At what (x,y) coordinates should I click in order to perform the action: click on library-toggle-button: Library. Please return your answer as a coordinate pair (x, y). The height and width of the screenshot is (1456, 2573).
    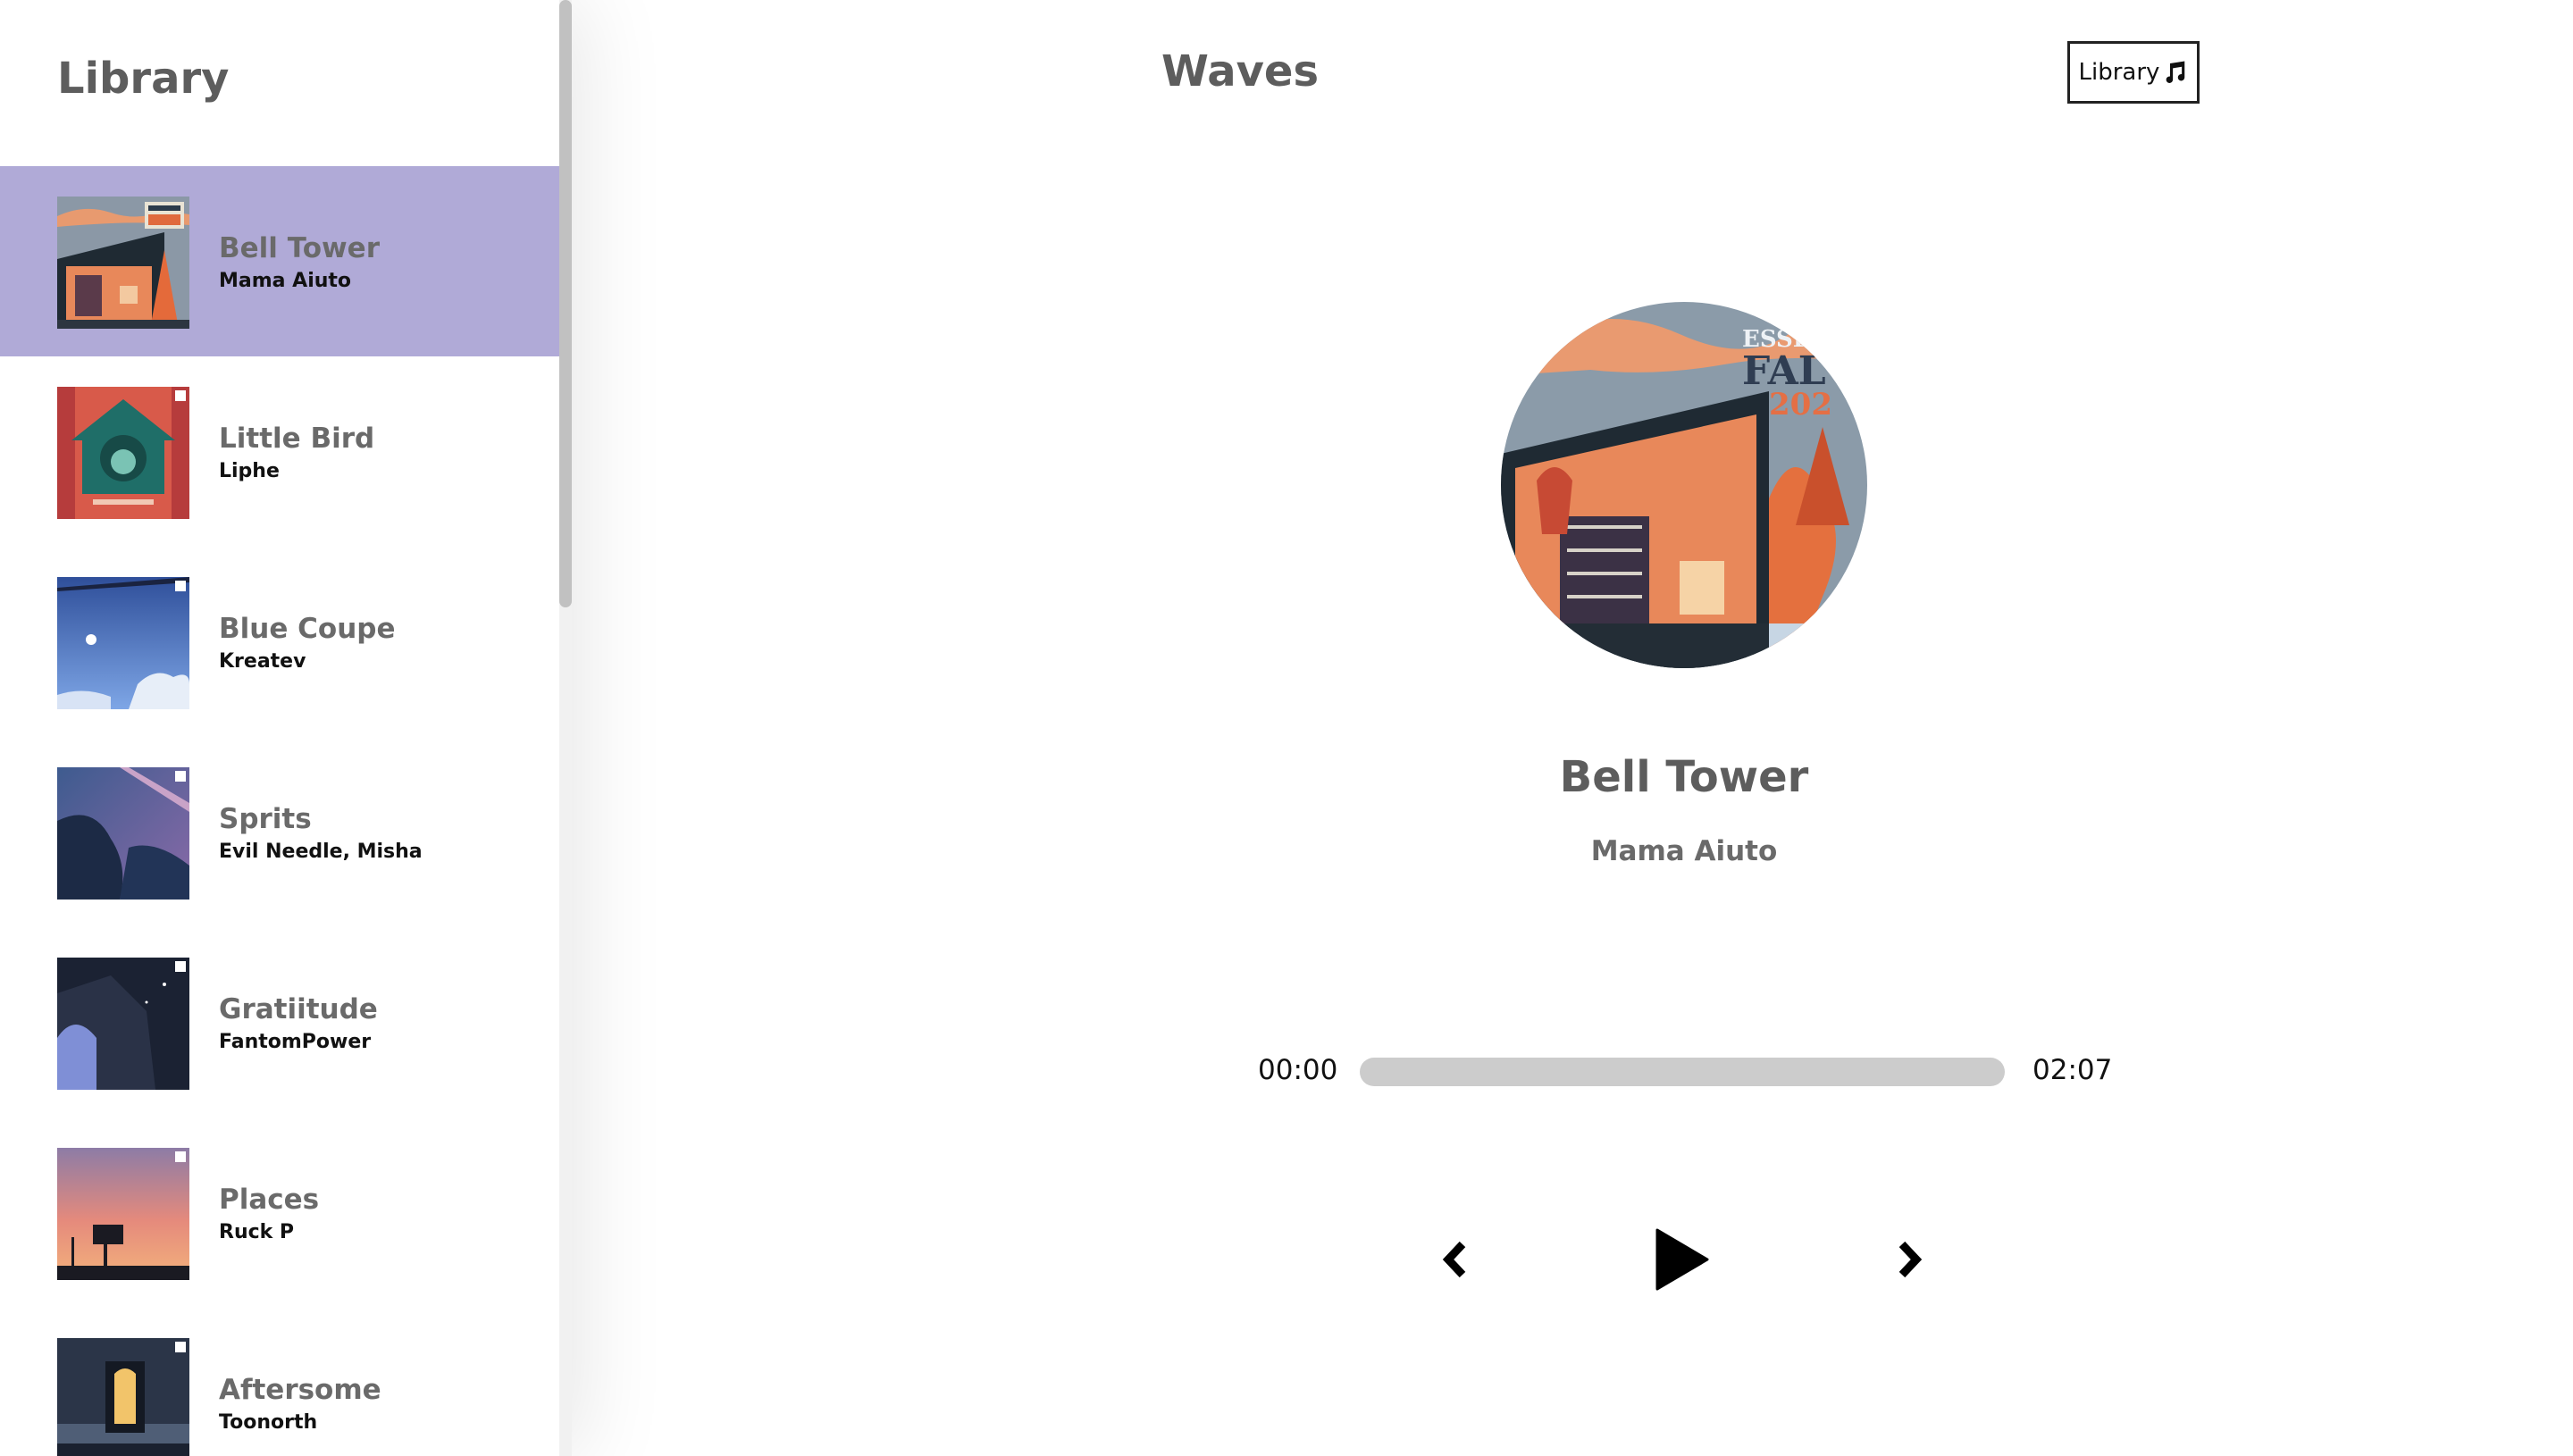
    Looking at the image, I should click on (2133, 72).